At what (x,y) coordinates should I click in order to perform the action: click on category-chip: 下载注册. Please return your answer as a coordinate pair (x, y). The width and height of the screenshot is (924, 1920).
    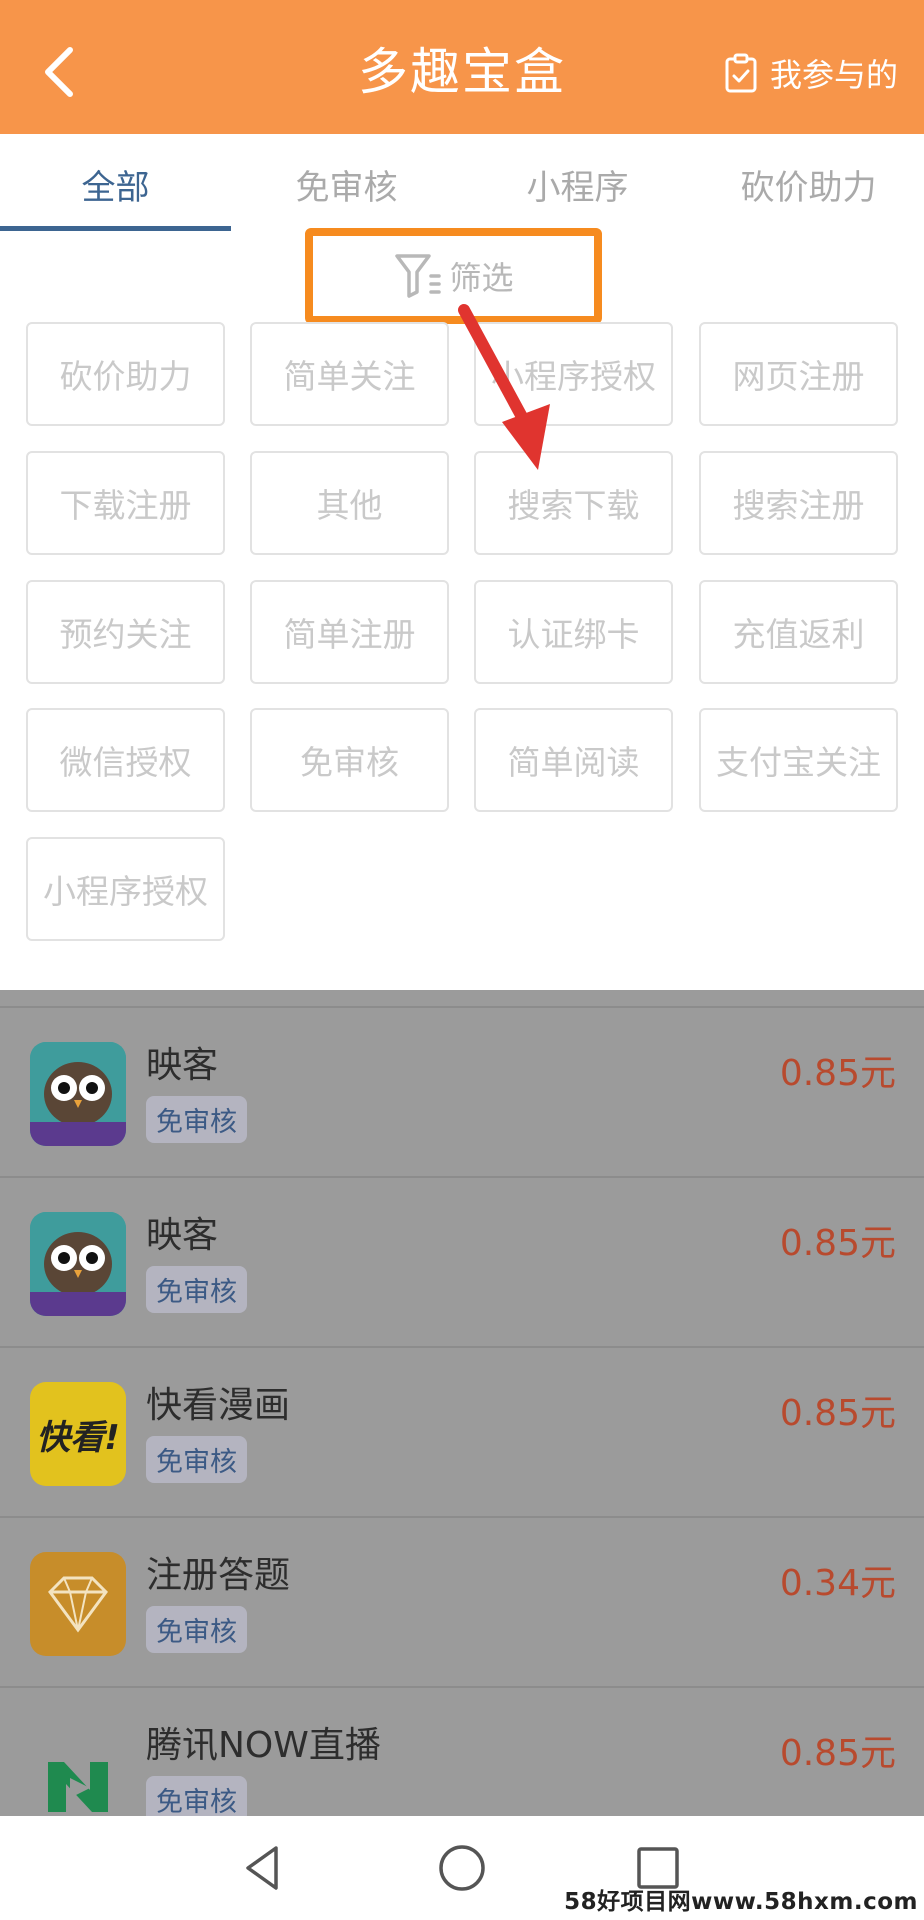
    Looking at the image, I should click on (125, 503).